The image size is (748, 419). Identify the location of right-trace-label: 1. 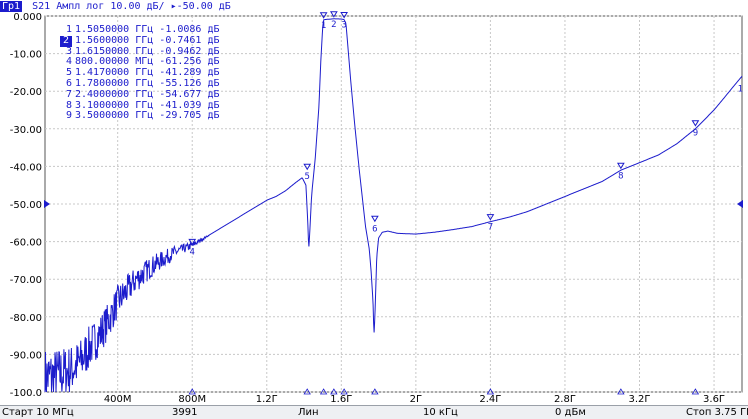
(740, 89).